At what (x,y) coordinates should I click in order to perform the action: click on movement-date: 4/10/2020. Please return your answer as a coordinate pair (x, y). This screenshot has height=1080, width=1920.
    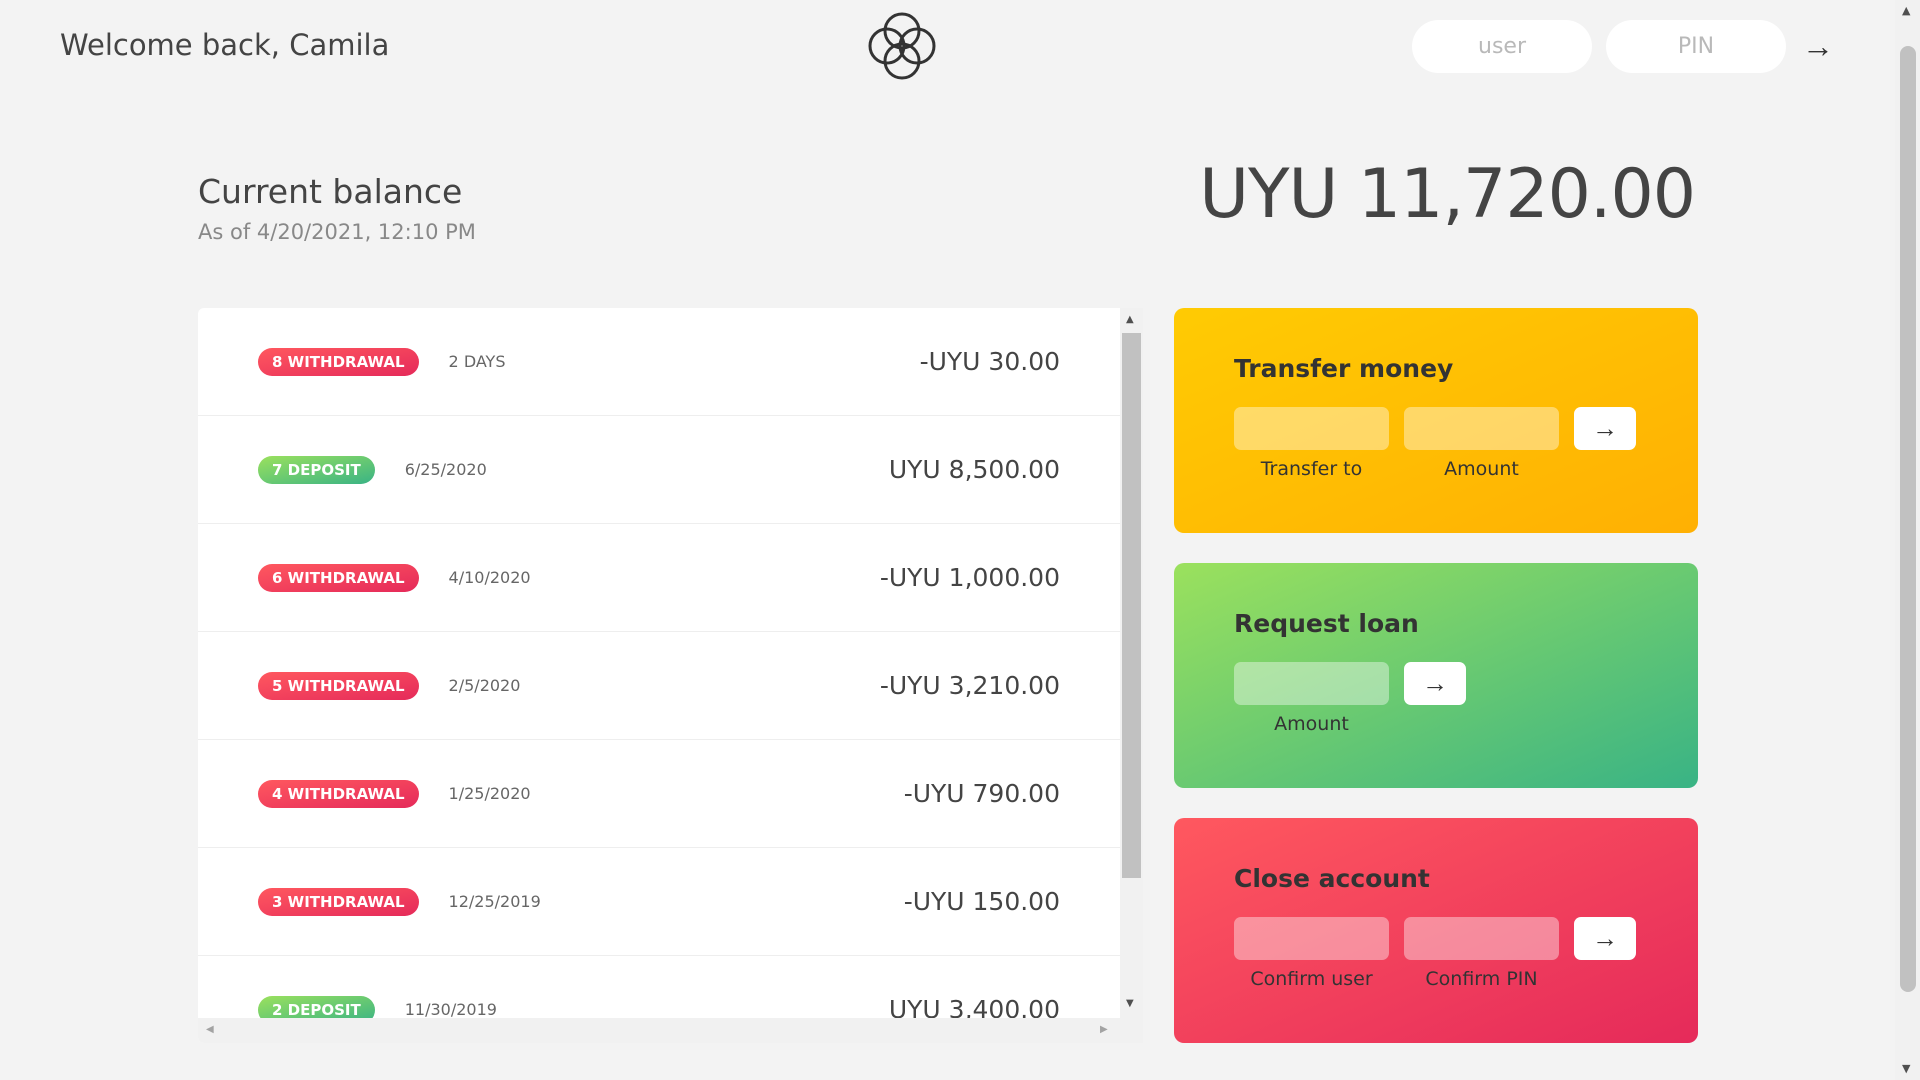
    Looking at the image, I should click on (489, 577).